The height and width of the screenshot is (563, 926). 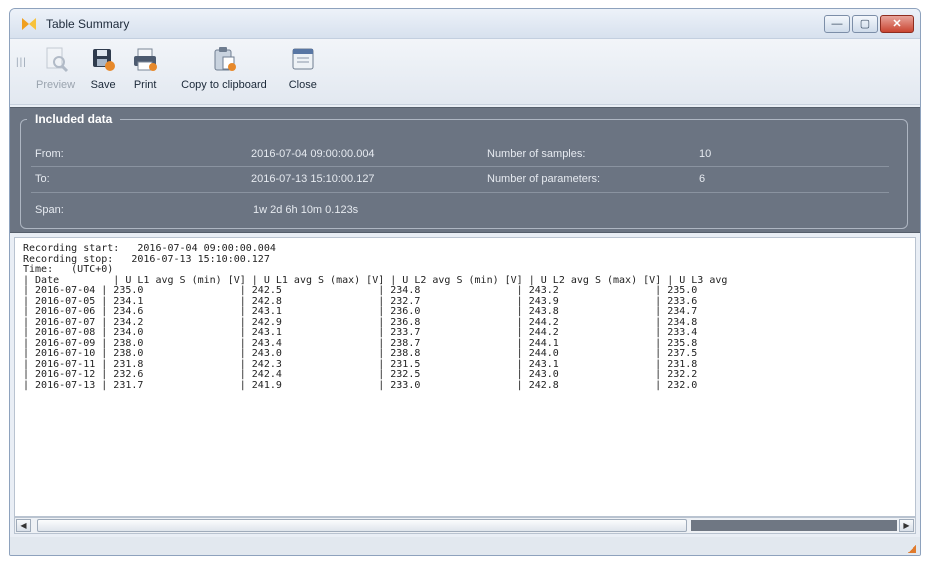 I want to click on to-label: To:, so click(x=42, y=179).